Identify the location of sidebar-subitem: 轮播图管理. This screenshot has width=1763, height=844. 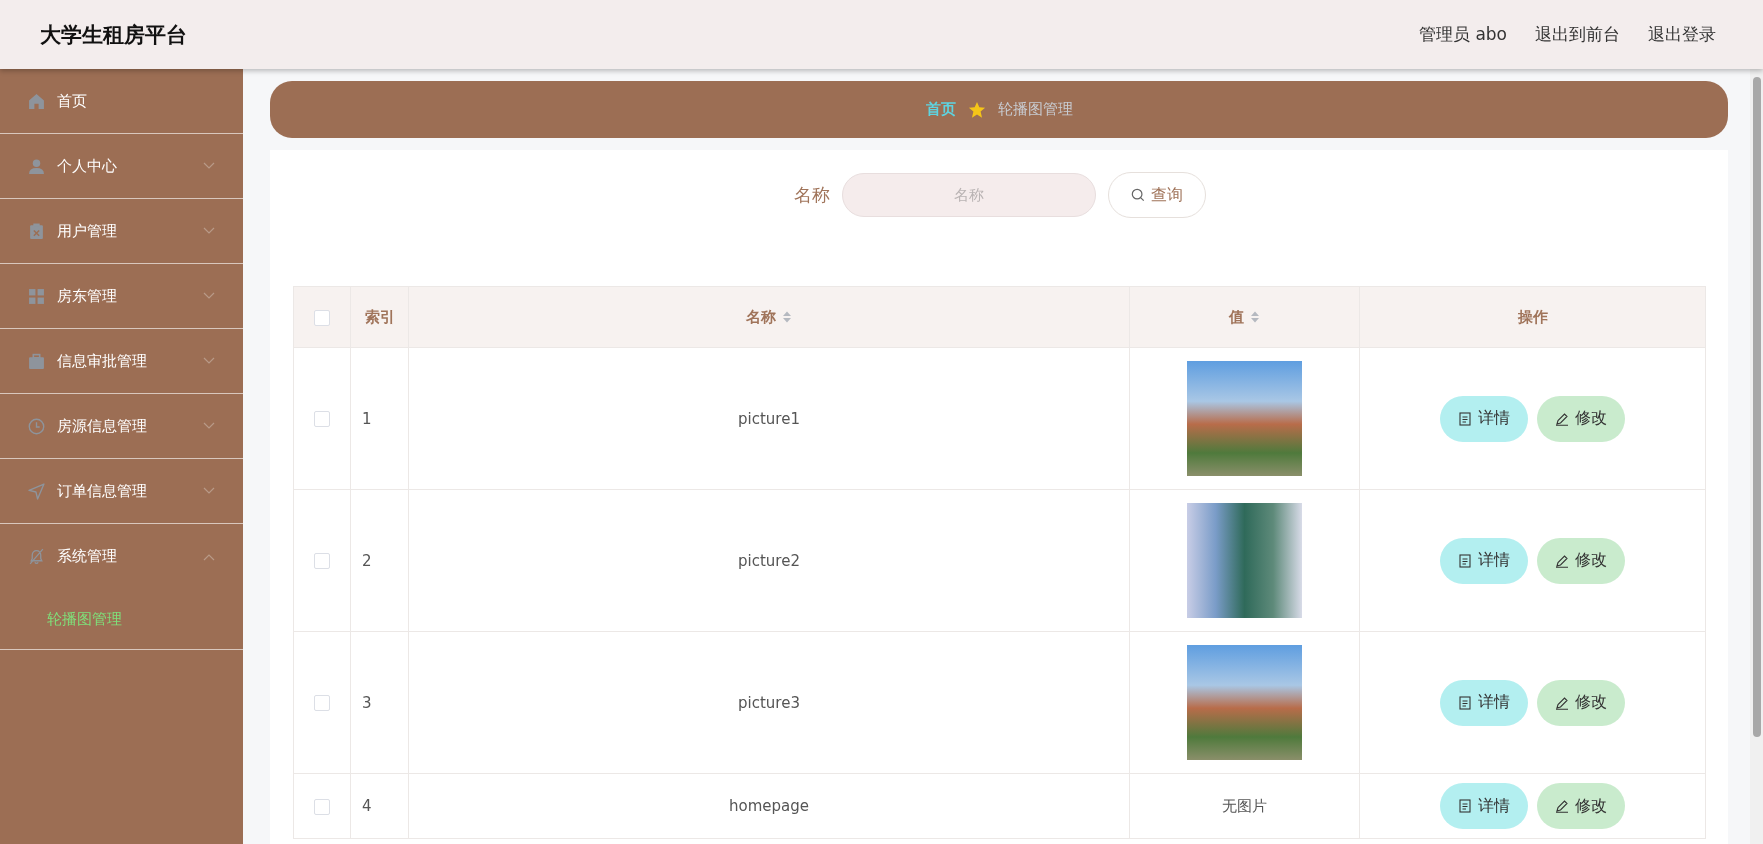
(84, 619).